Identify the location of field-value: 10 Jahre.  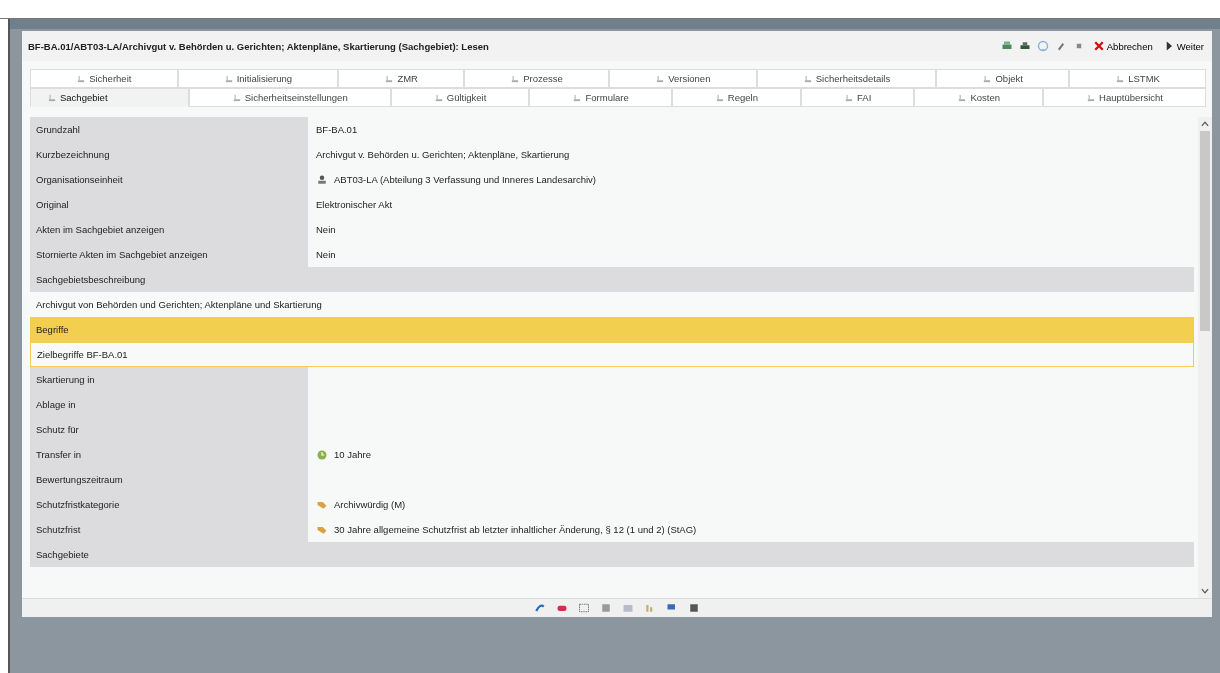
(352, 454).